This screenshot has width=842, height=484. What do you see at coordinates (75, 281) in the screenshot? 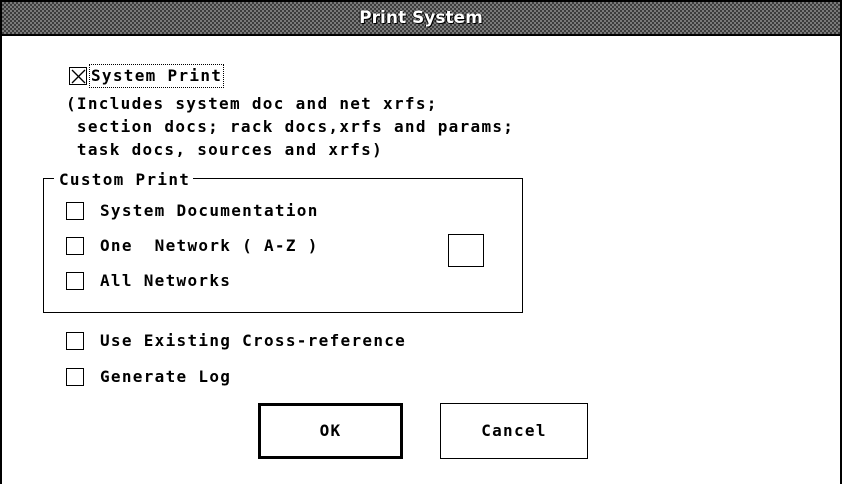
I see `all-networks-checkbox` at bounding box center [75, 281].